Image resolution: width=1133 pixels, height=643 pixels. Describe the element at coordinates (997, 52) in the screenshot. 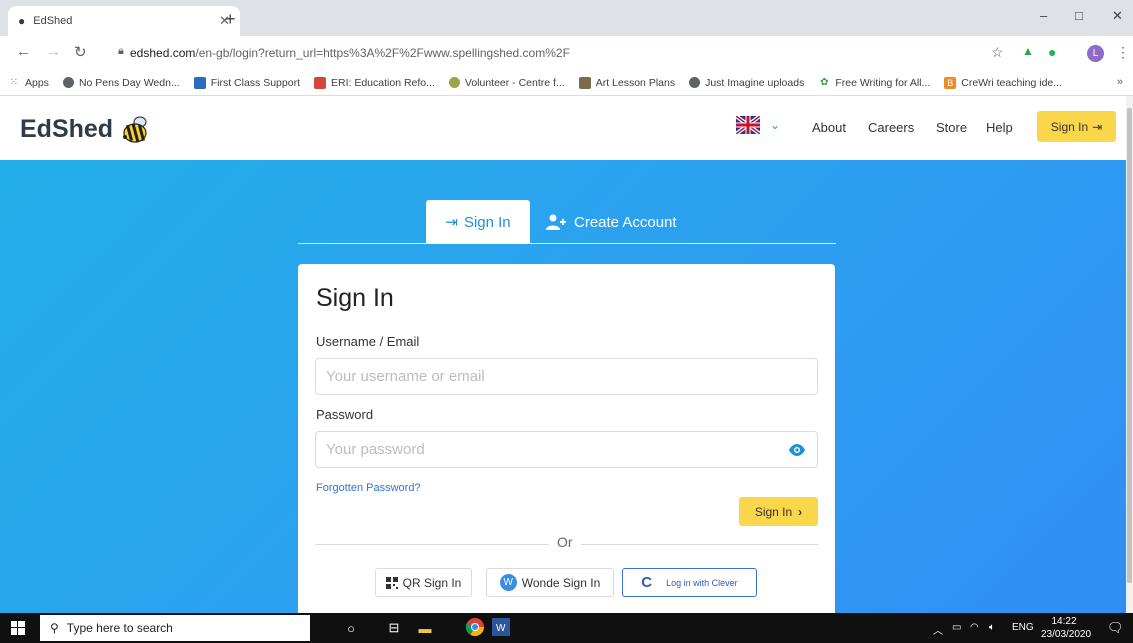

I see `bookmark-star-icon: ☆` at that location.